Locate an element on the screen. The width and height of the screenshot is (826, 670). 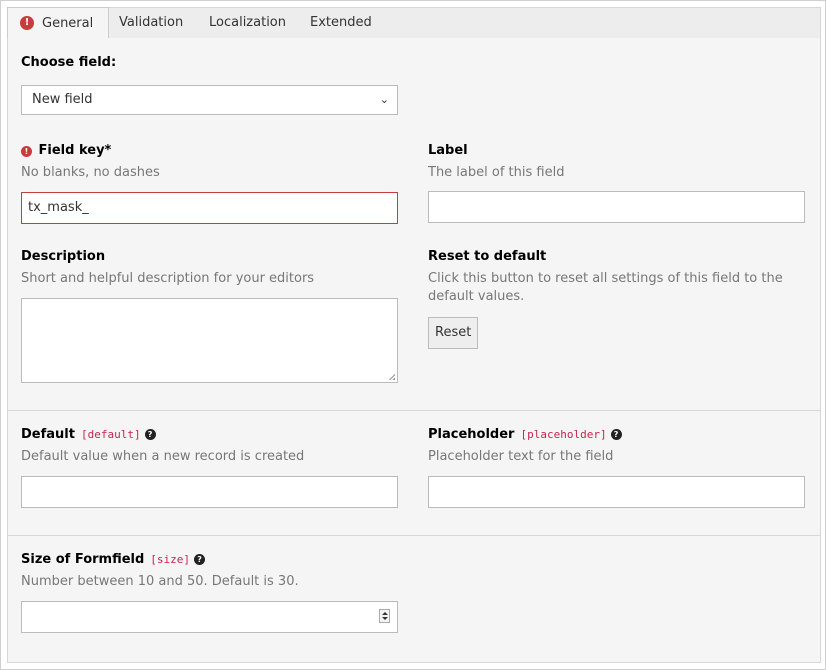
size-number-input is located at coordinates (209, 617).